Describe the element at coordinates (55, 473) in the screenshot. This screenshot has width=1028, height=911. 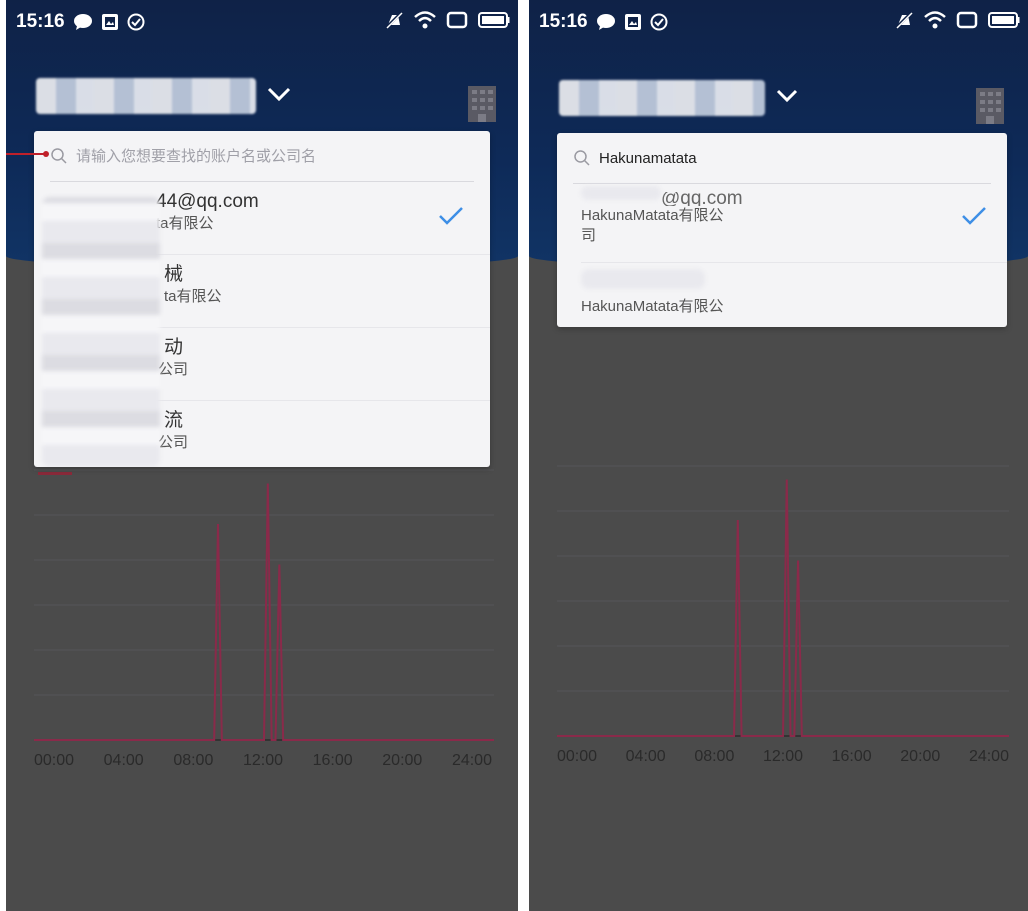
I see `indicator-bar` at that location.